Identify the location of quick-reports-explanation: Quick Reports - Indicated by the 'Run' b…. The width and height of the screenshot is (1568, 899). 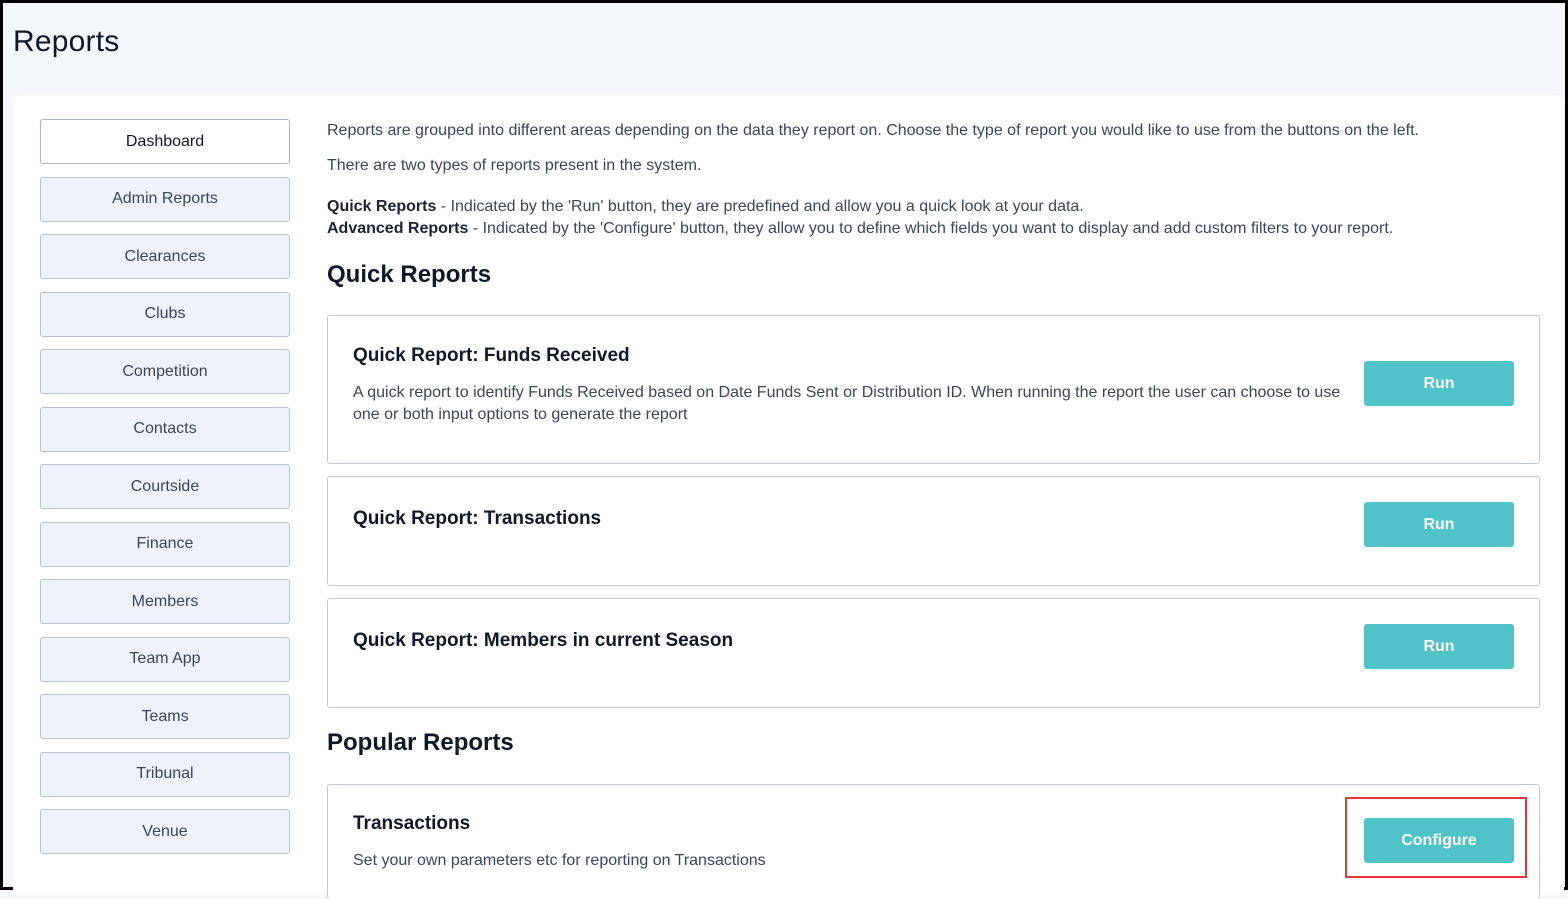
(705, 207).